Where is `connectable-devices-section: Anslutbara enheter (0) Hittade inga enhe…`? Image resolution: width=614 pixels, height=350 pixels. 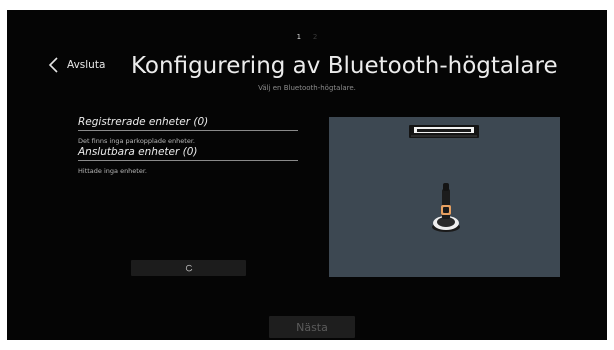 connectable-devices-section: Anslutbara enheter (0) Hittade inga enhe… is located at coordinates (188, 160).